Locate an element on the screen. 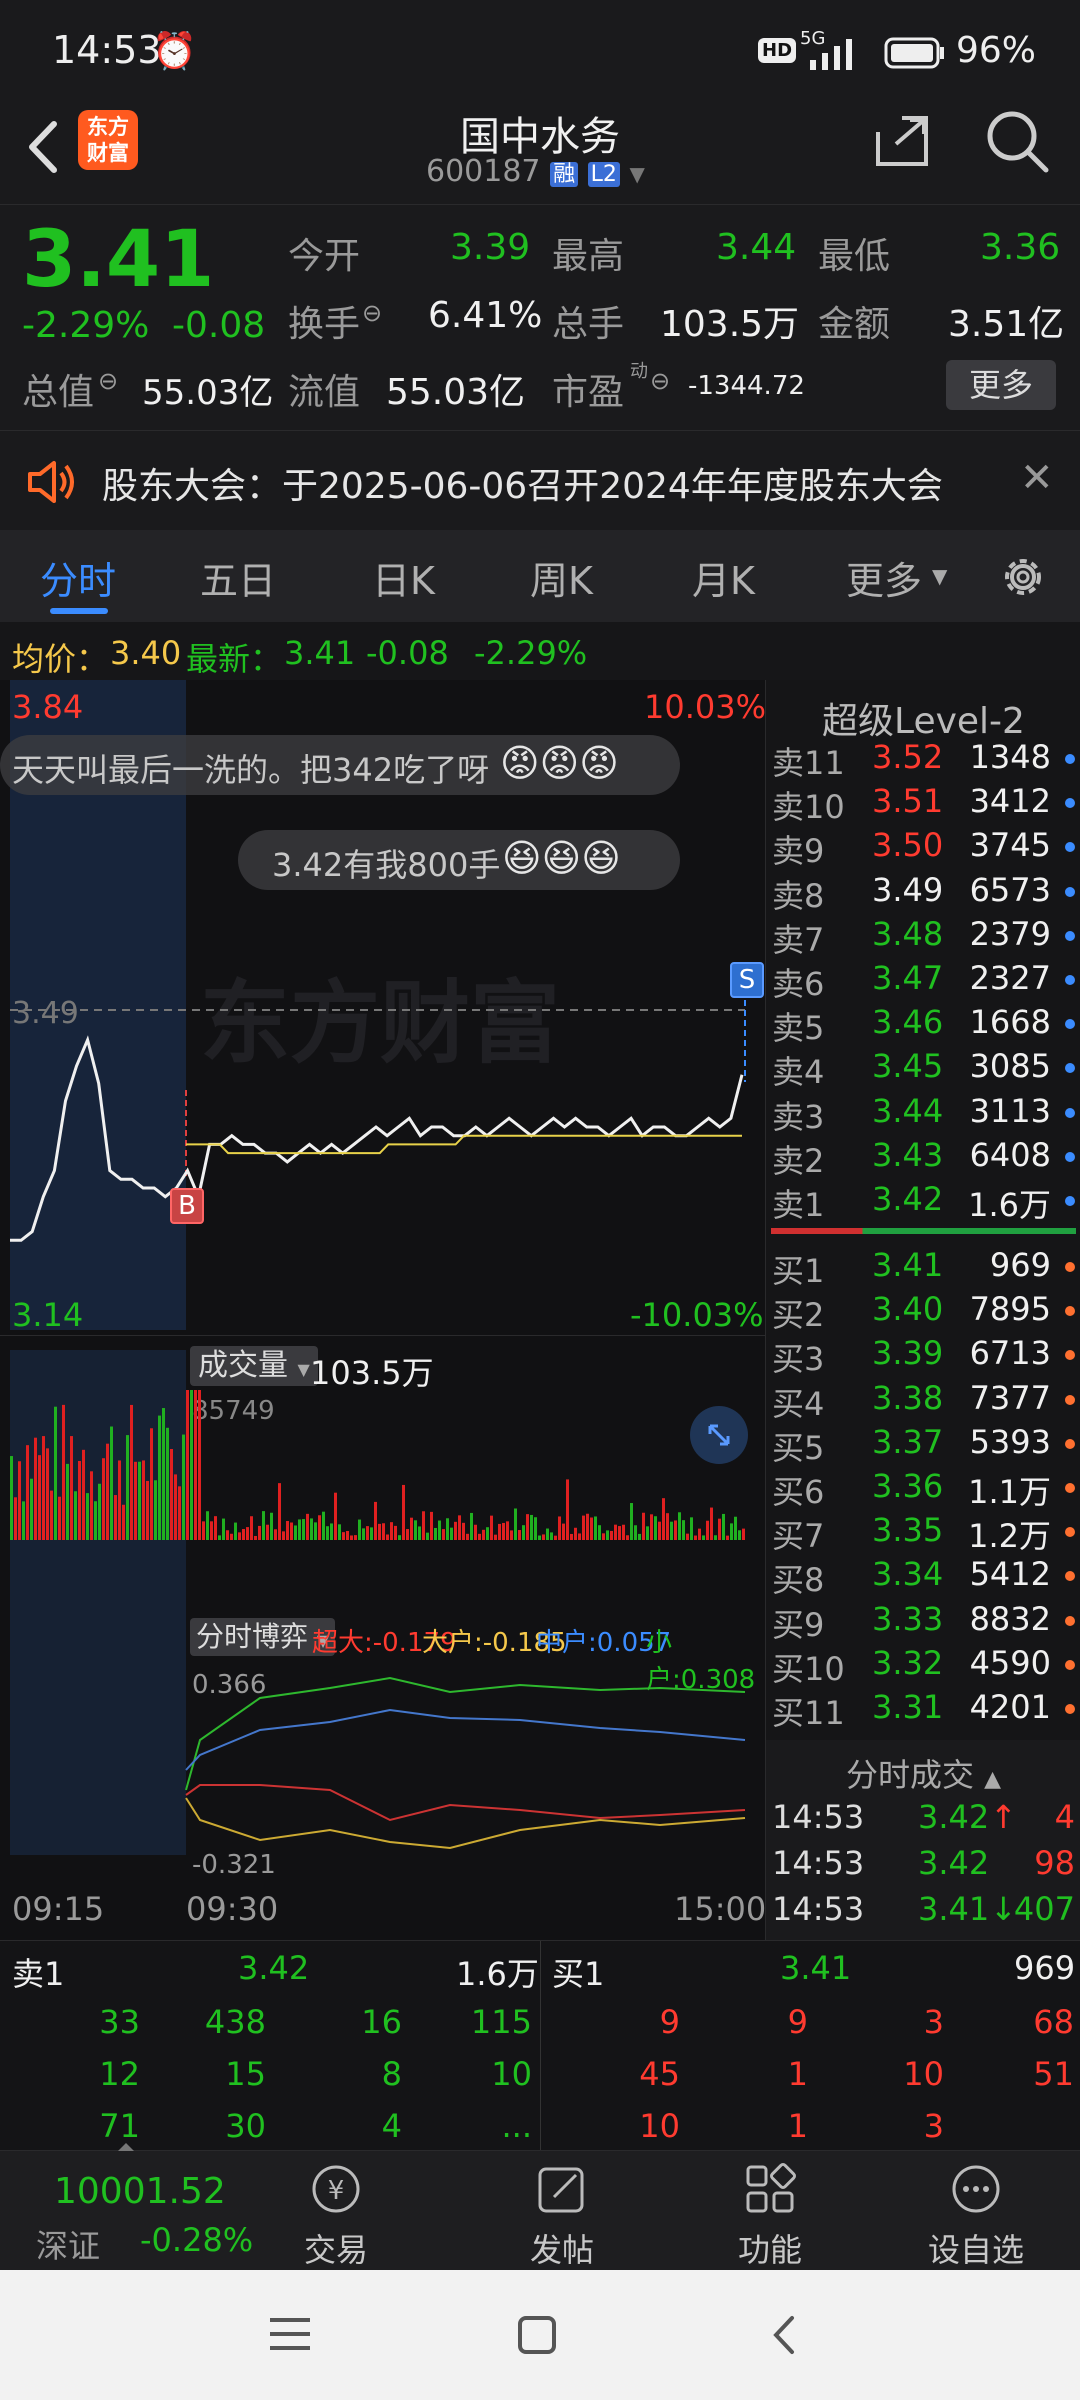 The width and height of the screenshot is (1080, 2400). order-level-label: 买7 is located at coordinates (798, 1536).